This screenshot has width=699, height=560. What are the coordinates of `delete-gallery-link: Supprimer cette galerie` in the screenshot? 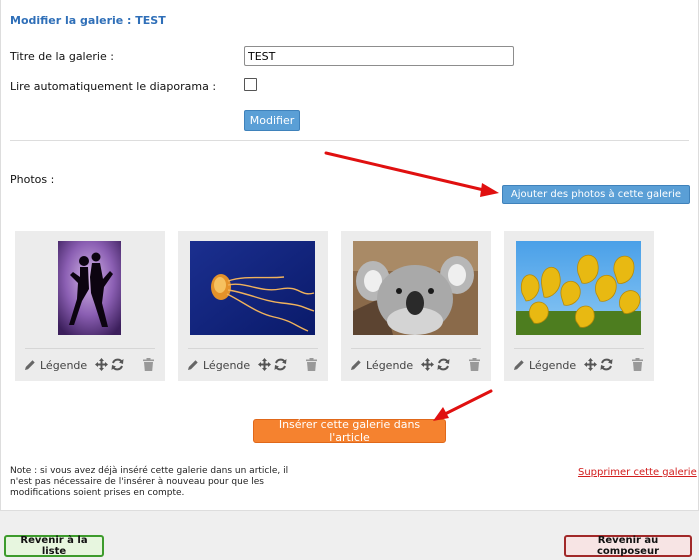 It's located at (637, 472).